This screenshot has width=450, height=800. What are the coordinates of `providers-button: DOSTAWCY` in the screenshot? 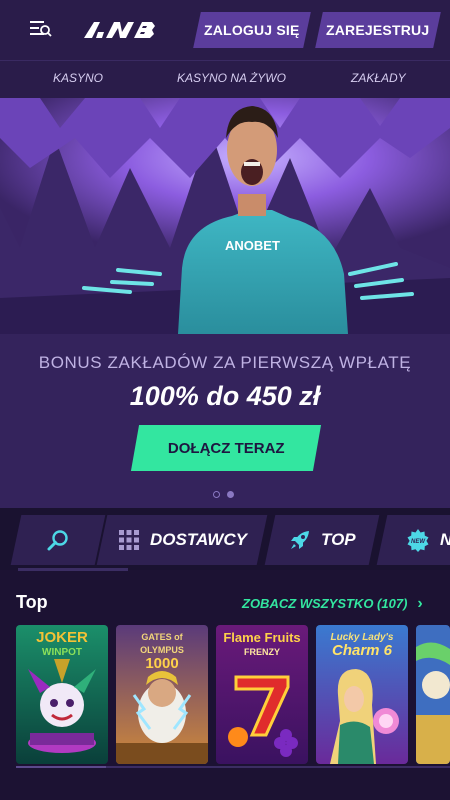 It's located at (182, 540).